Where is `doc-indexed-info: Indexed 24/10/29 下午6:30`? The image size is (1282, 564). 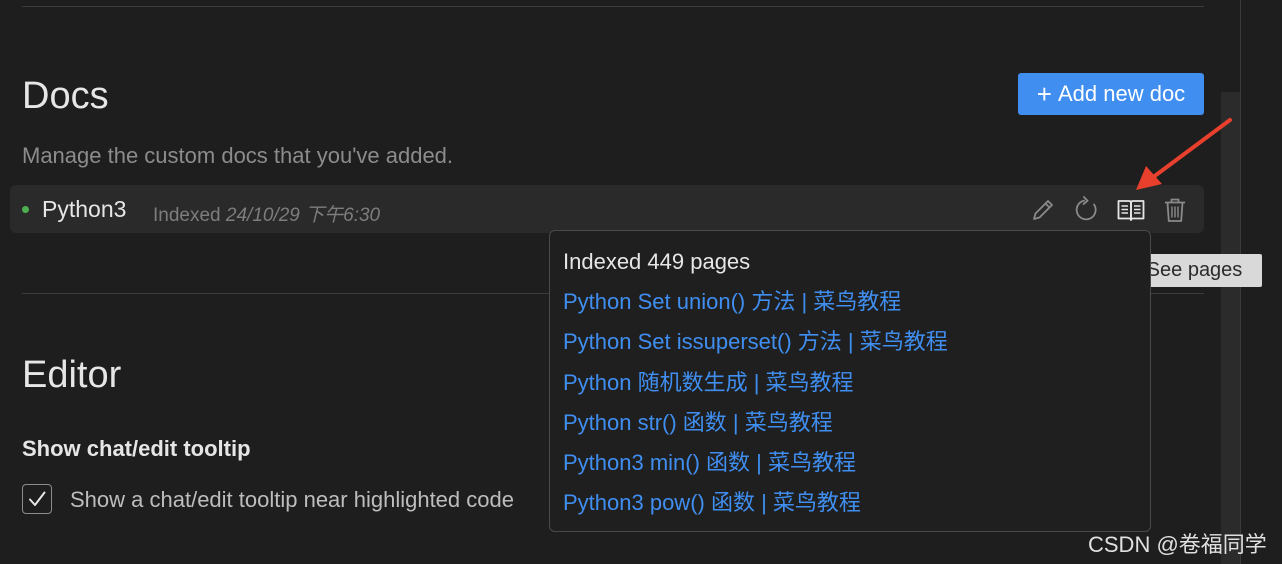 doc-indexed-info: Indexed 24/10/29 下午6:30 is located at coordinates (266, 213).